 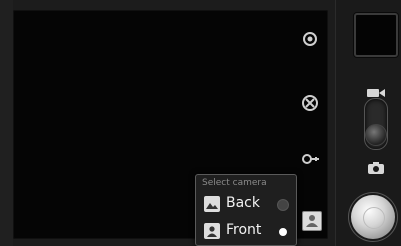 I want to click on camera-option-back: Back, so click(x=246, y=204).